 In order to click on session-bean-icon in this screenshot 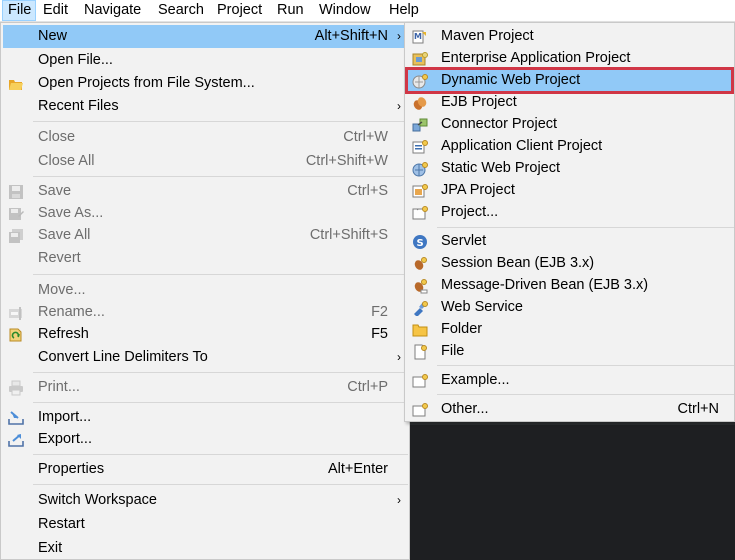, I will do `click(420, 264)`.